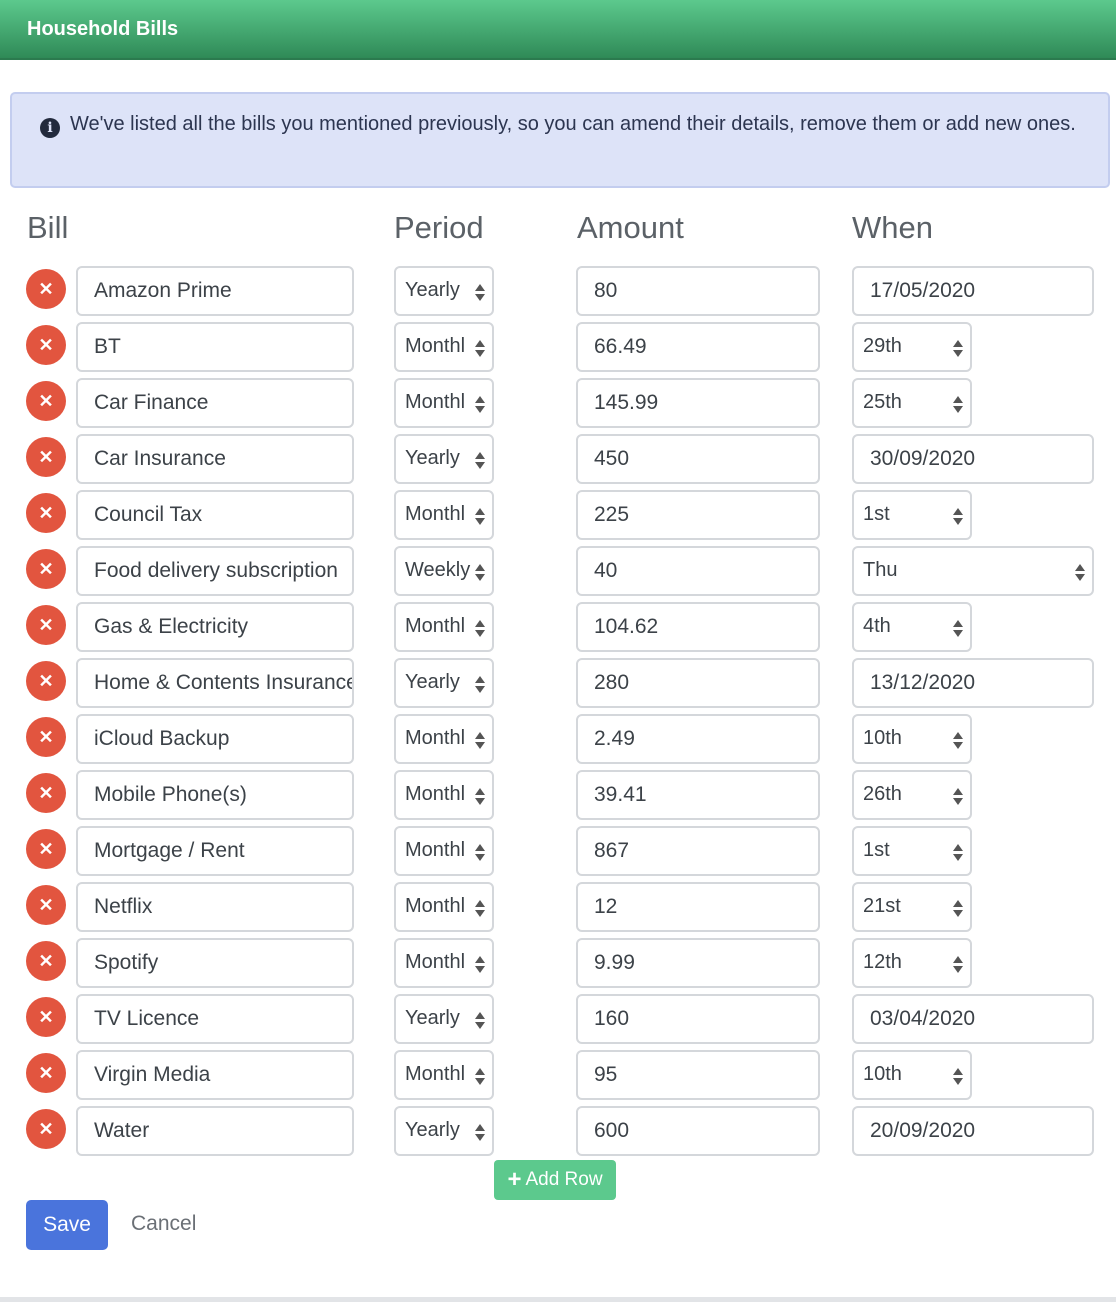  What do you see at coordinates (912, 403) in the screenshot?
I see `when-day-select: 25th` at bounding box center [912, 403].